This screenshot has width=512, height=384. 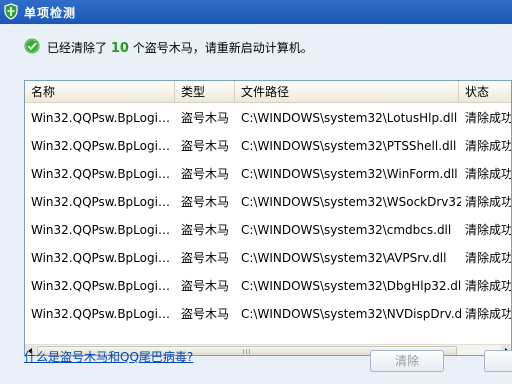 What do you see at coordinates (108, 356) in the screenshot?
I see `trojan-info-link: 什么是盗号木马和QQ尾巴病毒?` at bounding box center [108, 356].